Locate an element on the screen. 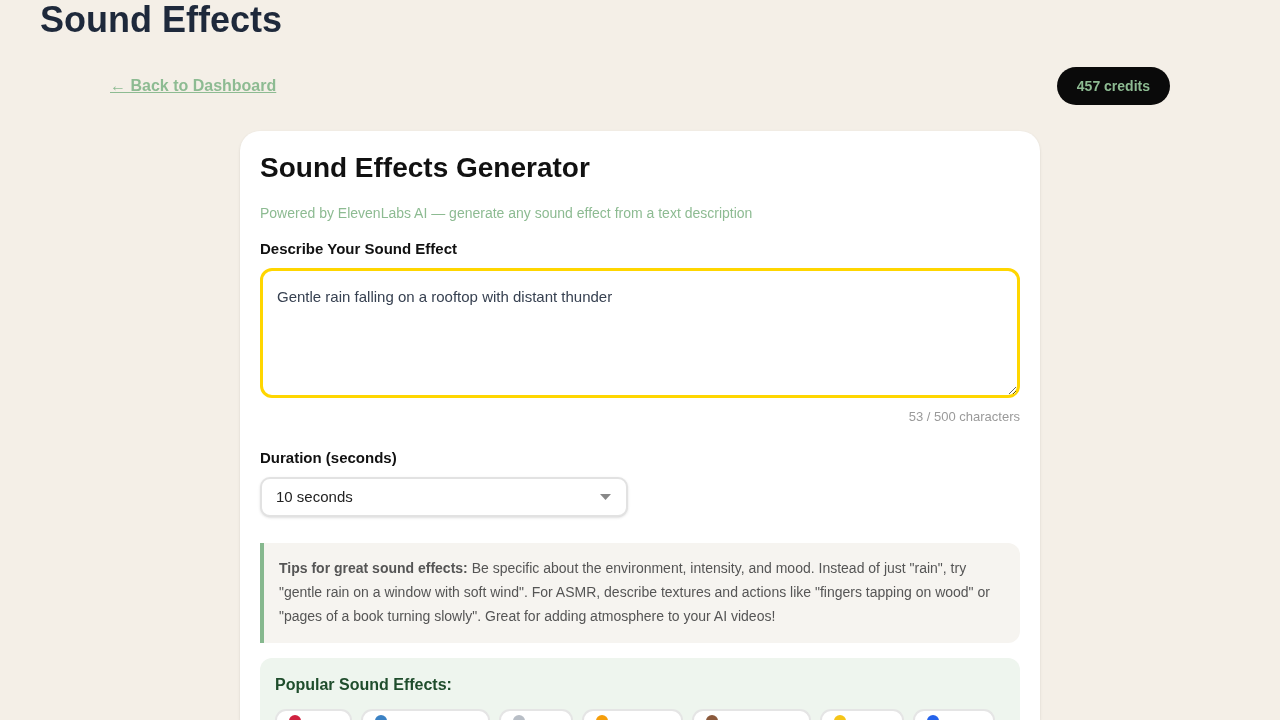 This screenshot has height=720, width=1280. duration-select: 10 seconds is located at coordinates (444, 497).